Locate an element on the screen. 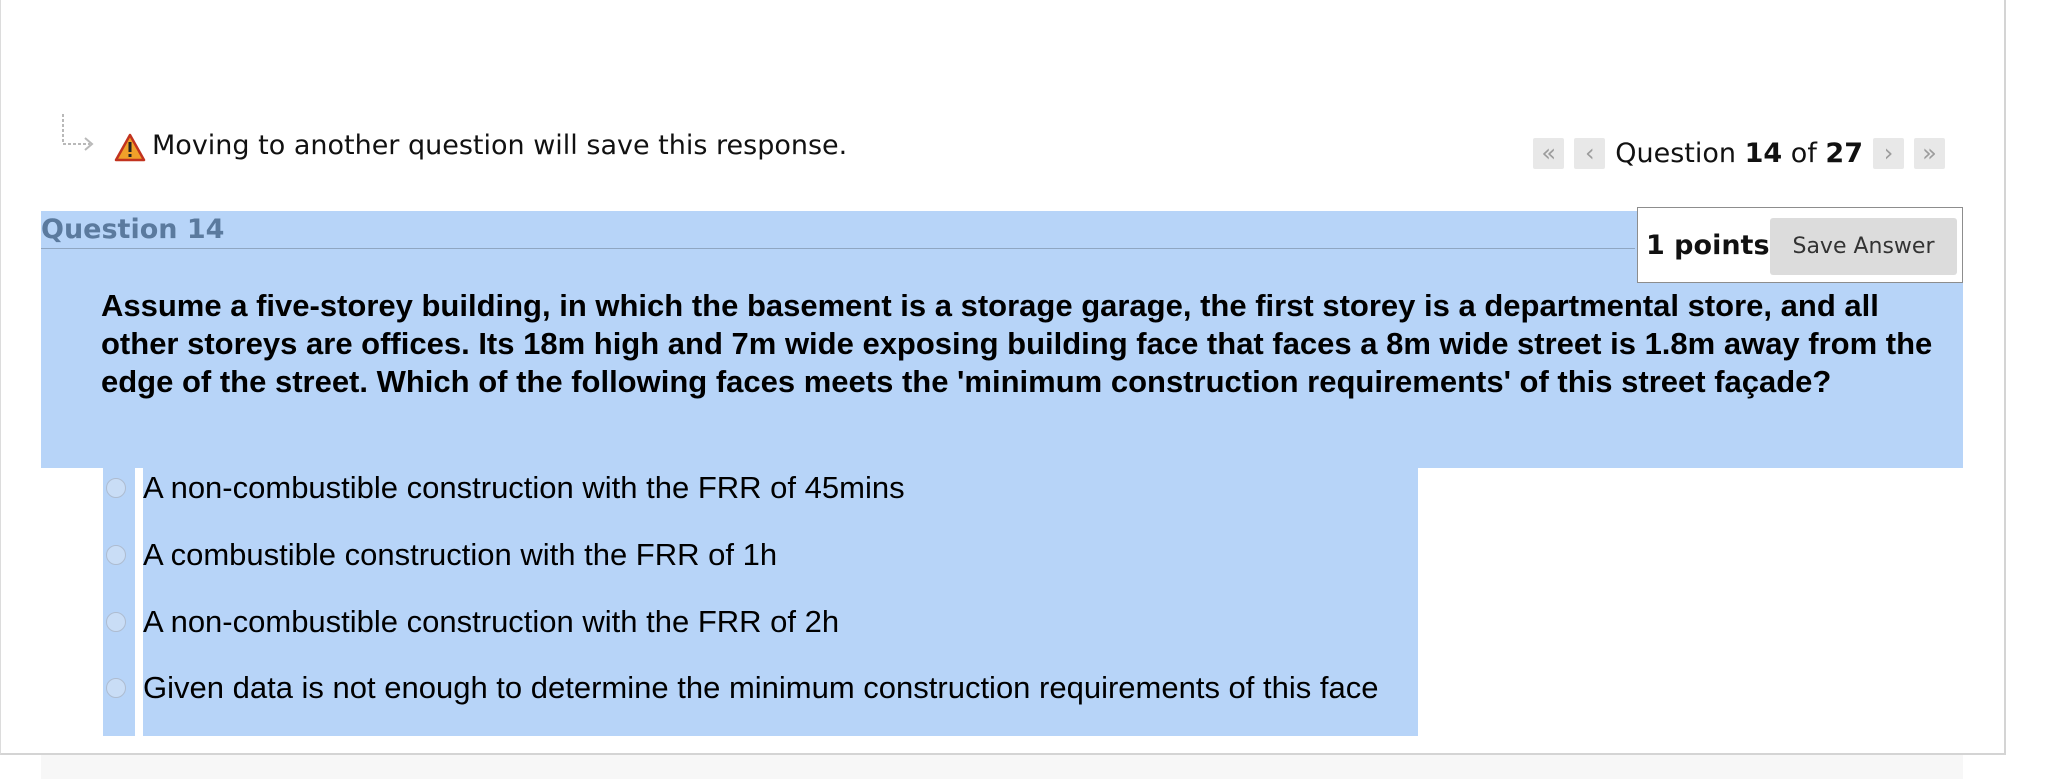  question-counter: Question 14 of 27 is located at coordinates (1739, 153).